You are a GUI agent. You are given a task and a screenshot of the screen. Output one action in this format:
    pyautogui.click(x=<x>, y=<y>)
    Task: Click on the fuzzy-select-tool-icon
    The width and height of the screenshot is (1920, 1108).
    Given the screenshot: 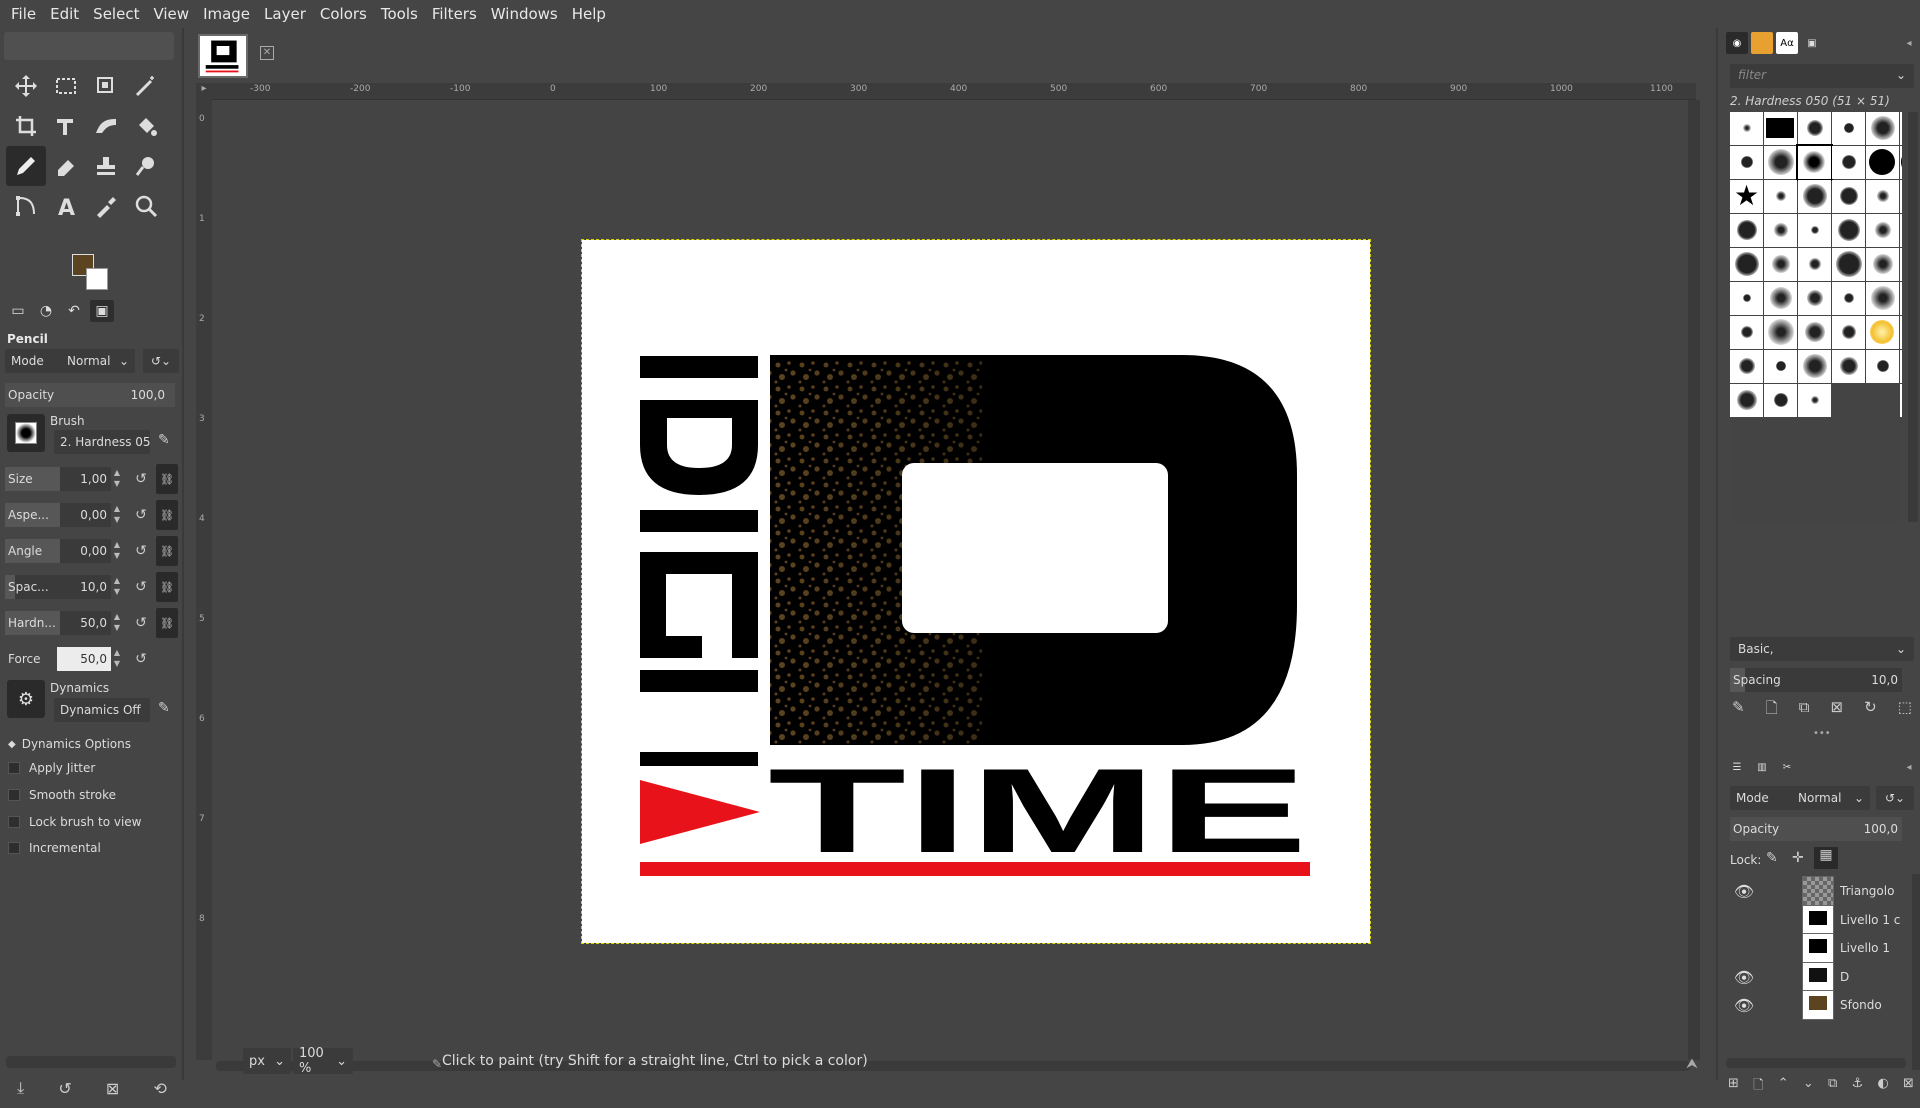 What is the action you would take?
    pyautogui.click(x=106, y=86)
    